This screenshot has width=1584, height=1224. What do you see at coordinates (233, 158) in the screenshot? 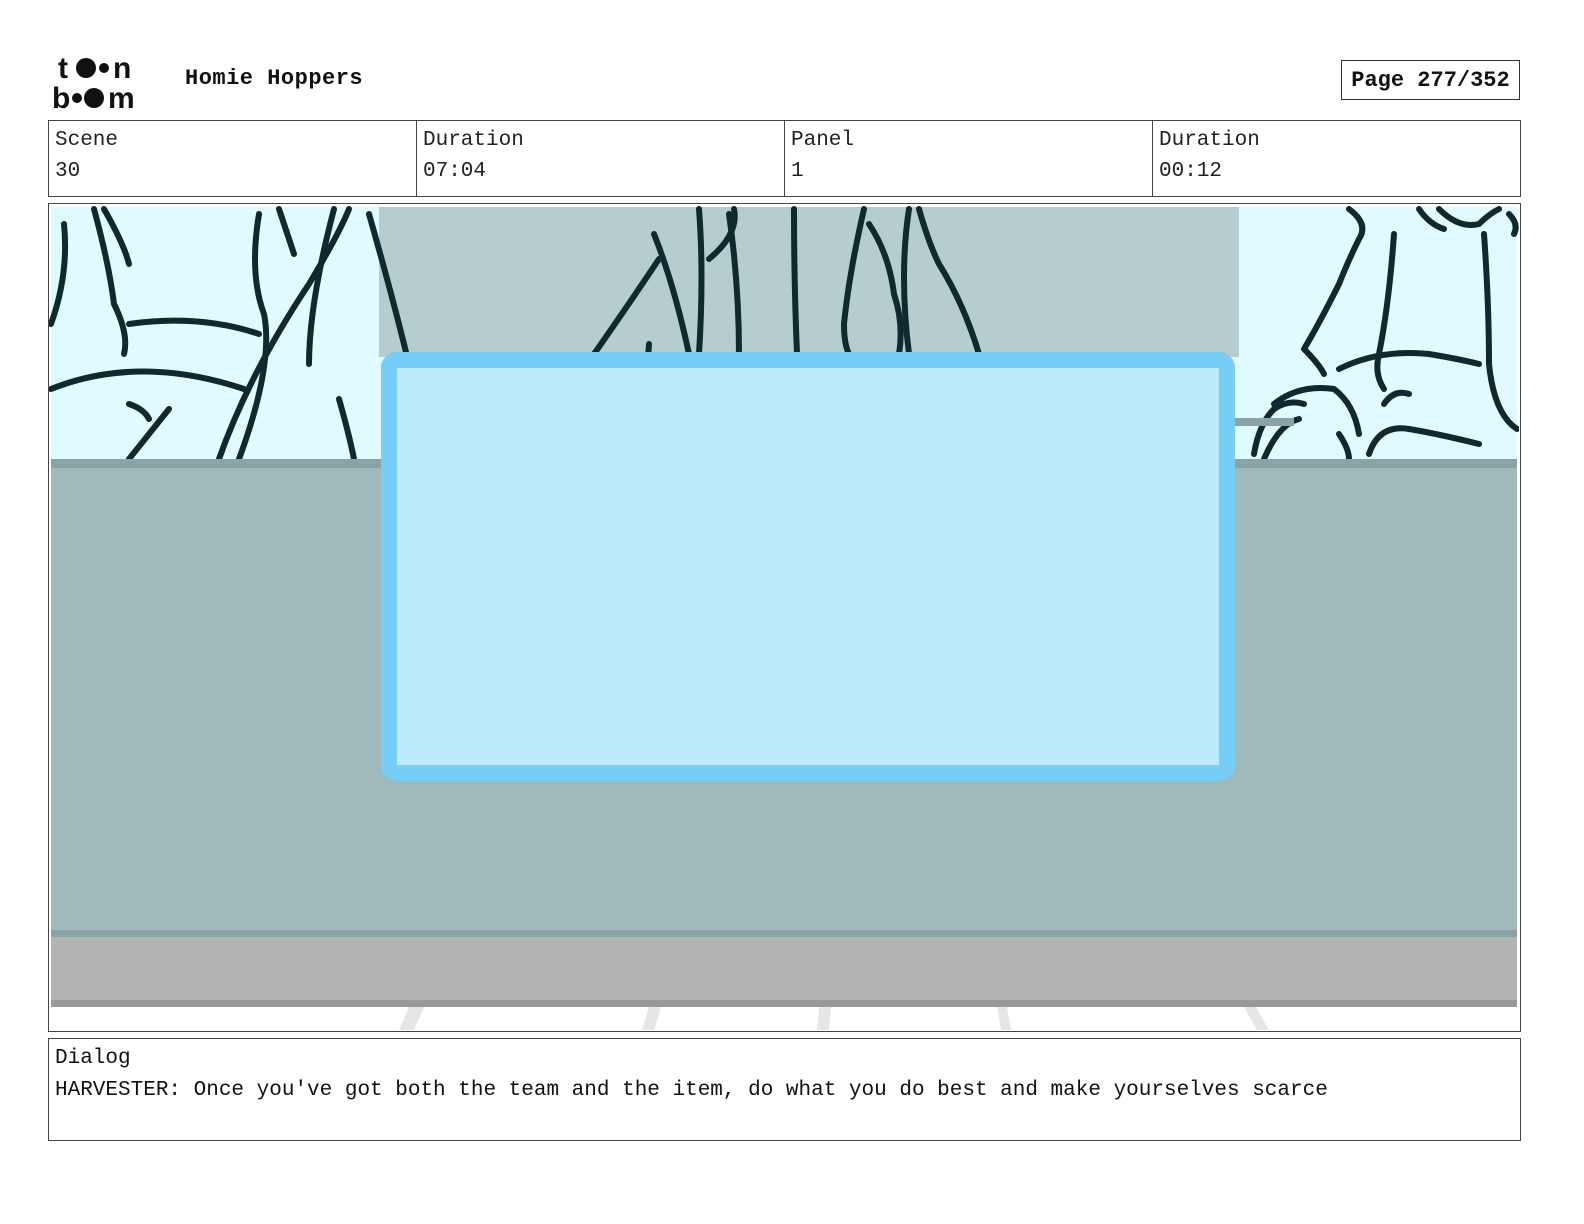
I see `scene-cell: Scene 30` at bounding box center [233, 158].